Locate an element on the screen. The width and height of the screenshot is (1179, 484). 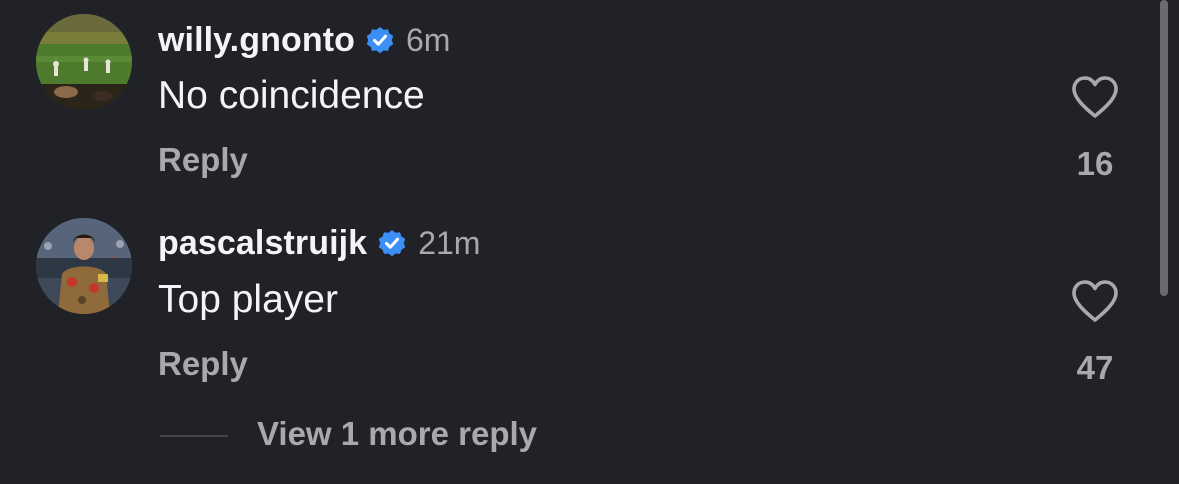
username: willy.gnonto is located at coordinates (256, 40).